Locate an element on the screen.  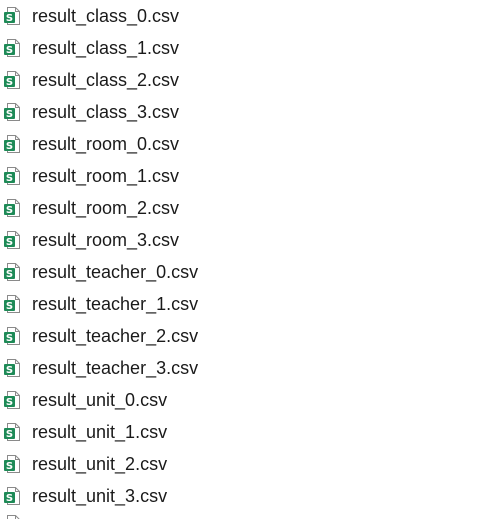
file-name: result_teacher_3.csv is located at coordinates (115, 368).